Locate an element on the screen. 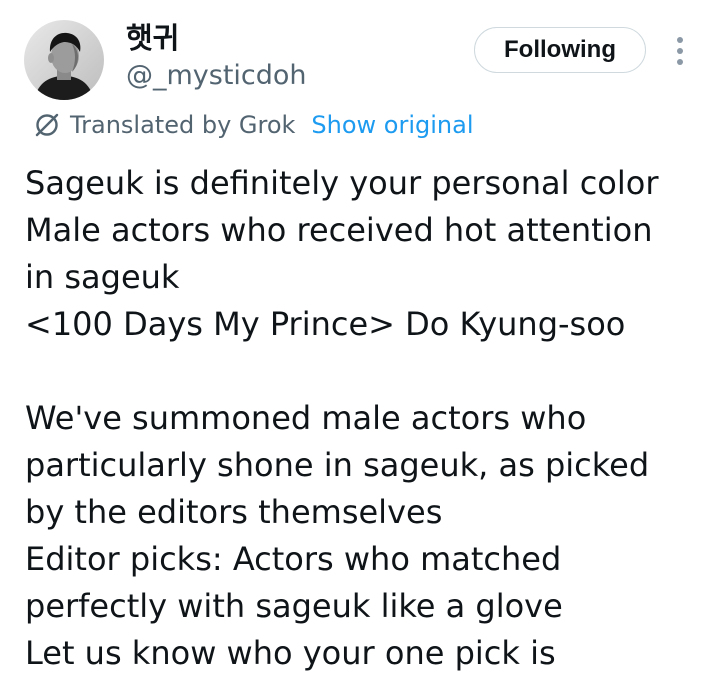 Image resolution: width=720 pixels, height=697 pixels. tweet-line: Male actors who received hot attention is located at coordinates (339, 230).